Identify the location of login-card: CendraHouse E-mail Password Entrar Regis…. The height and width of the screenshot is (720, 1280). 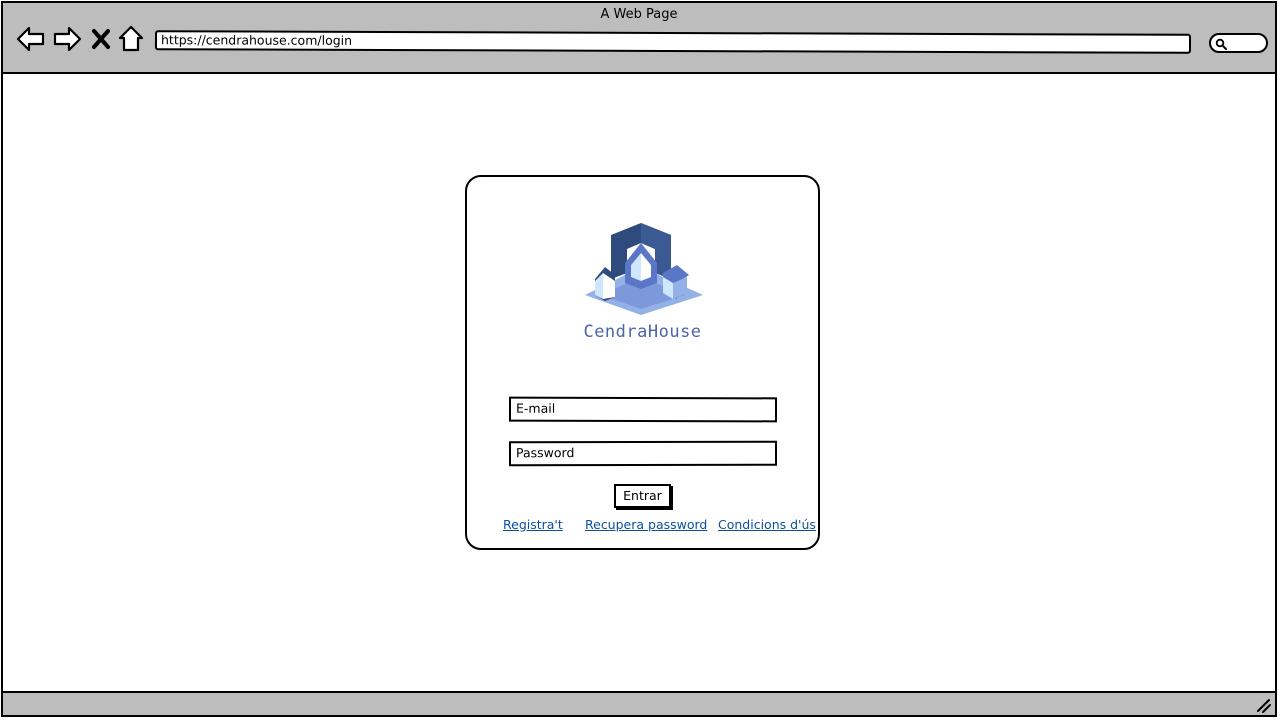
(642, 362).